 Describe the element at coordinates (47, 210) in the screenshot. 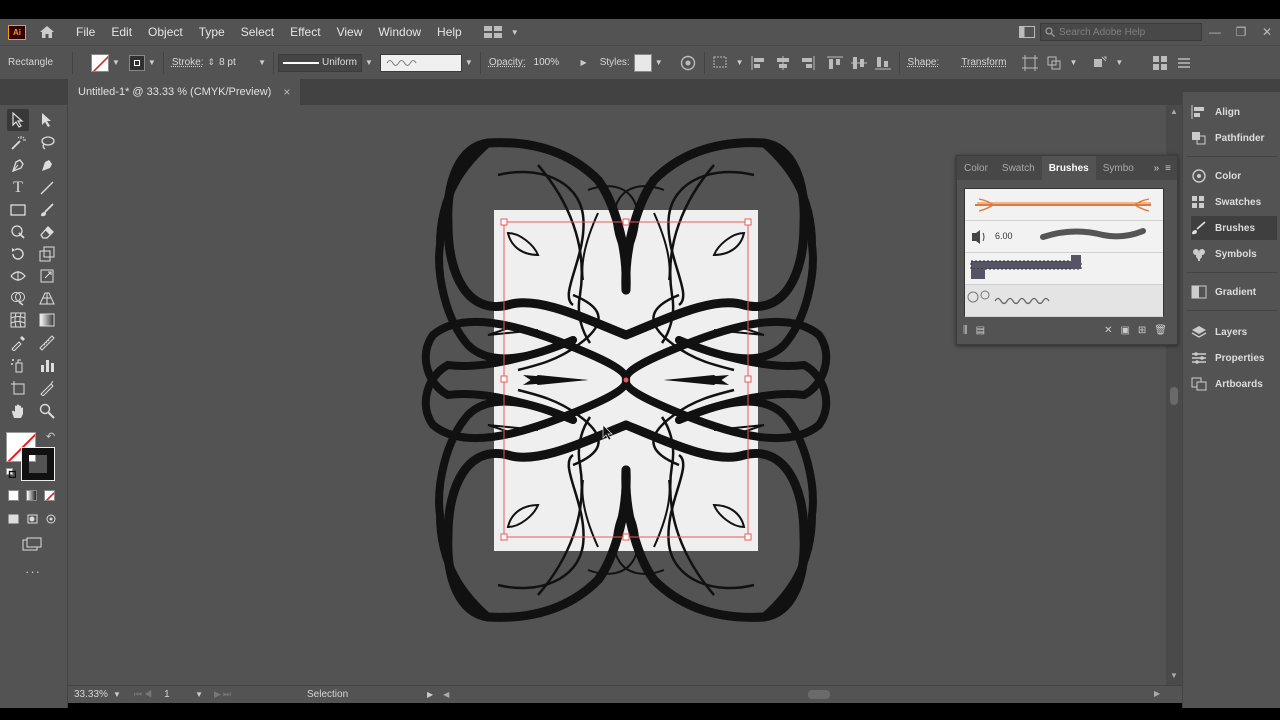

I see `paintbrush-tool-icon` at that location.